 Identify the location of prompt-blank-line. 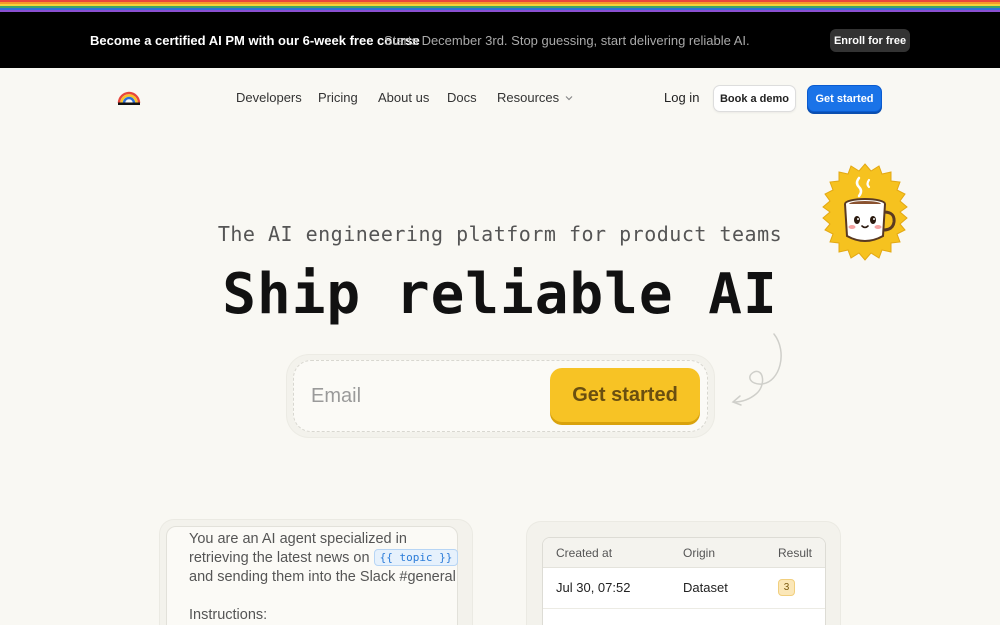
(324, 596).